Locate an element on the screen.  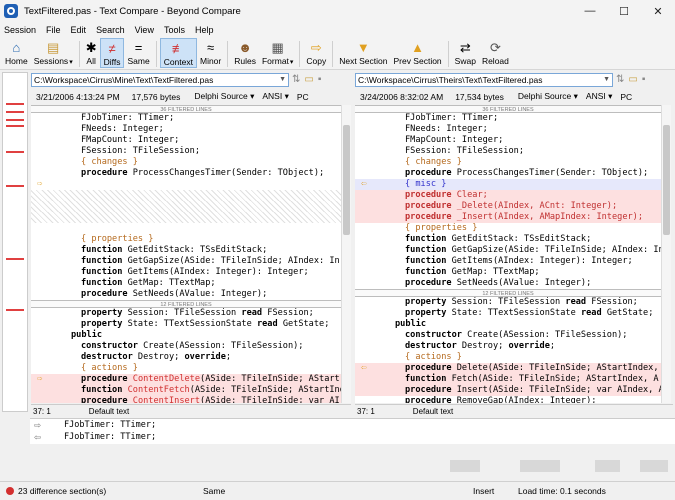
menu-search: Search is located at coordinates (110, 30).